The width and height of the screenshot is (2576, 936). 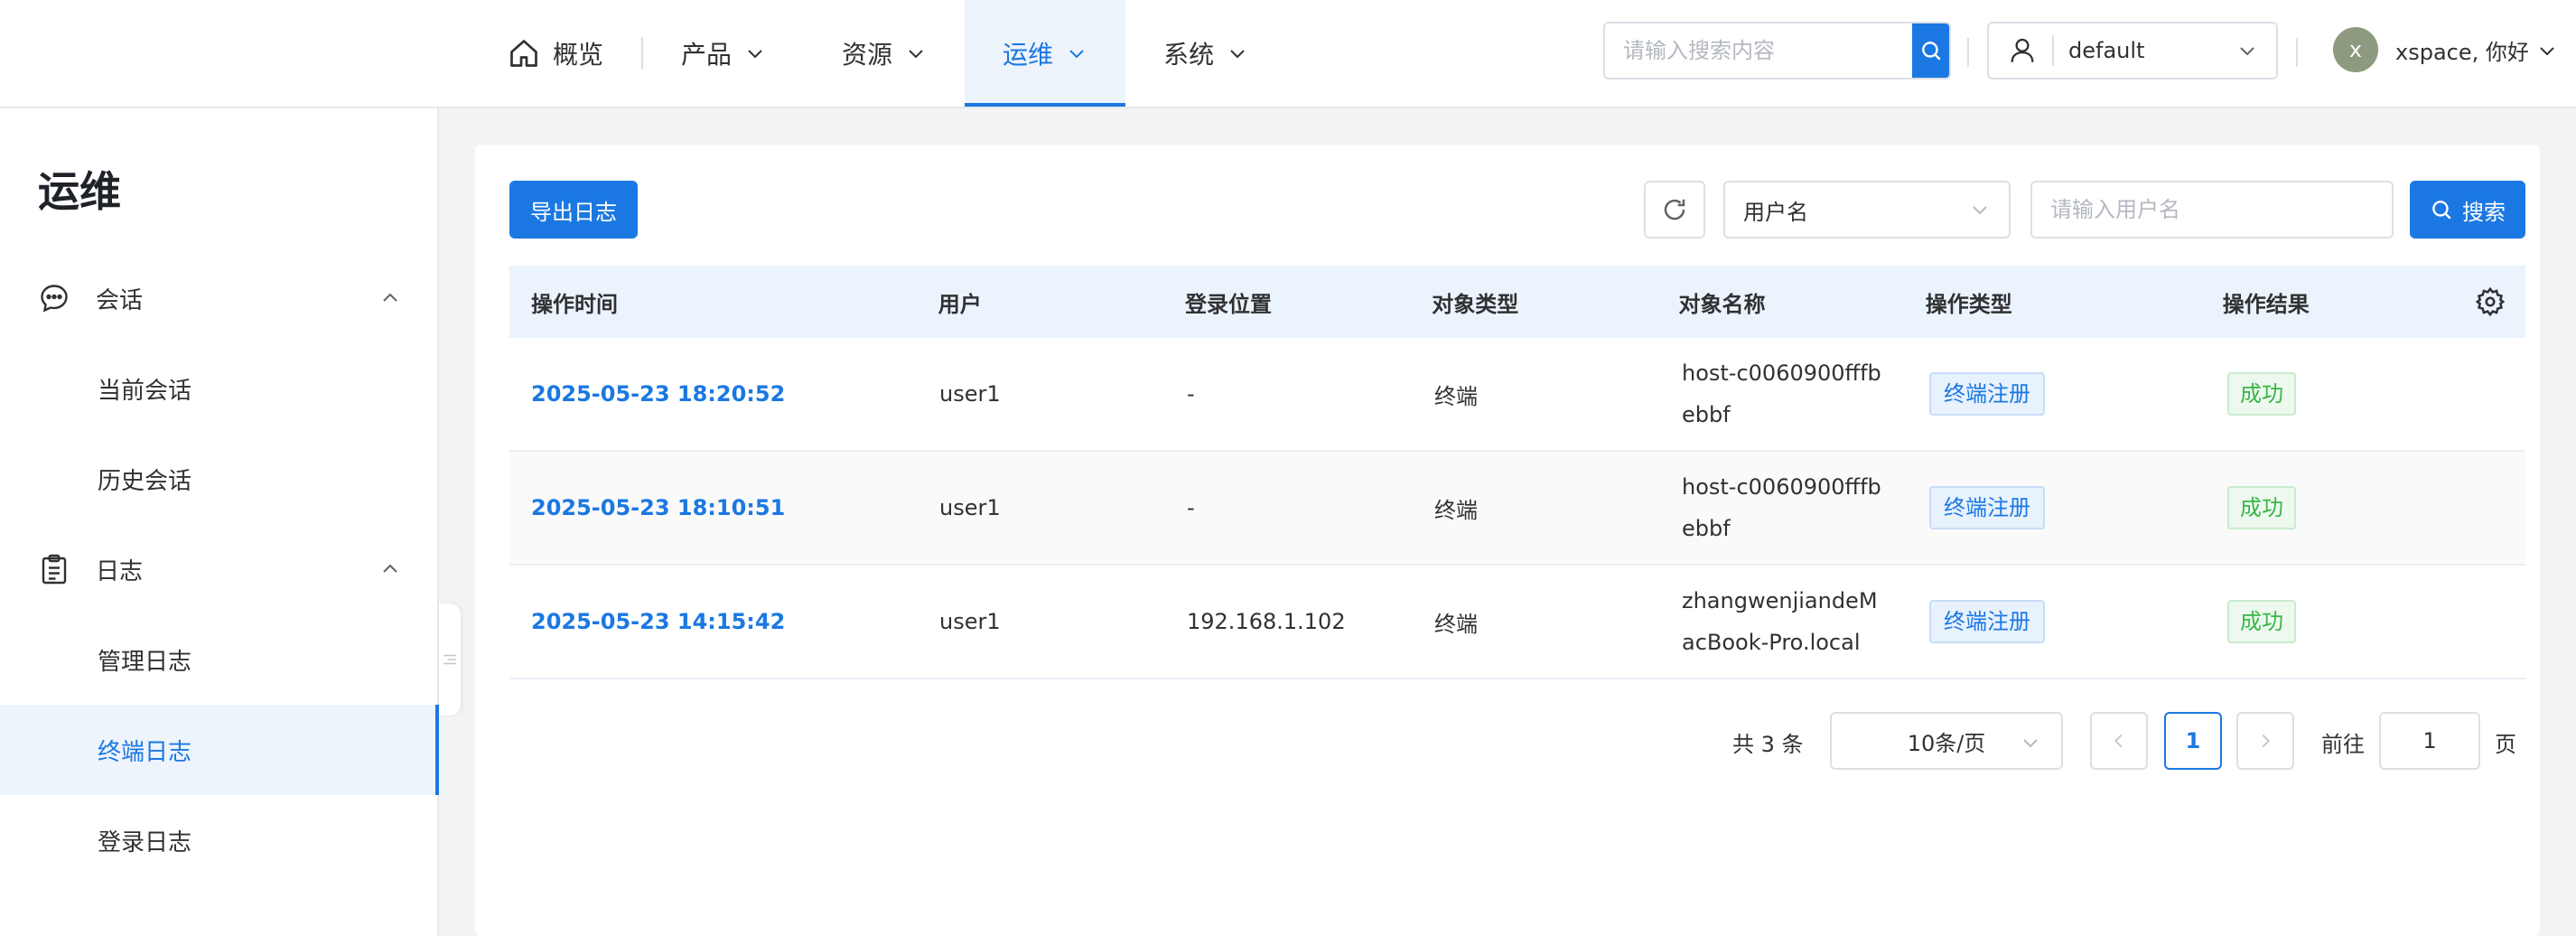 I want to click on cell-time: 2025-05-23 18:20:52, so click(x=714, y=394).